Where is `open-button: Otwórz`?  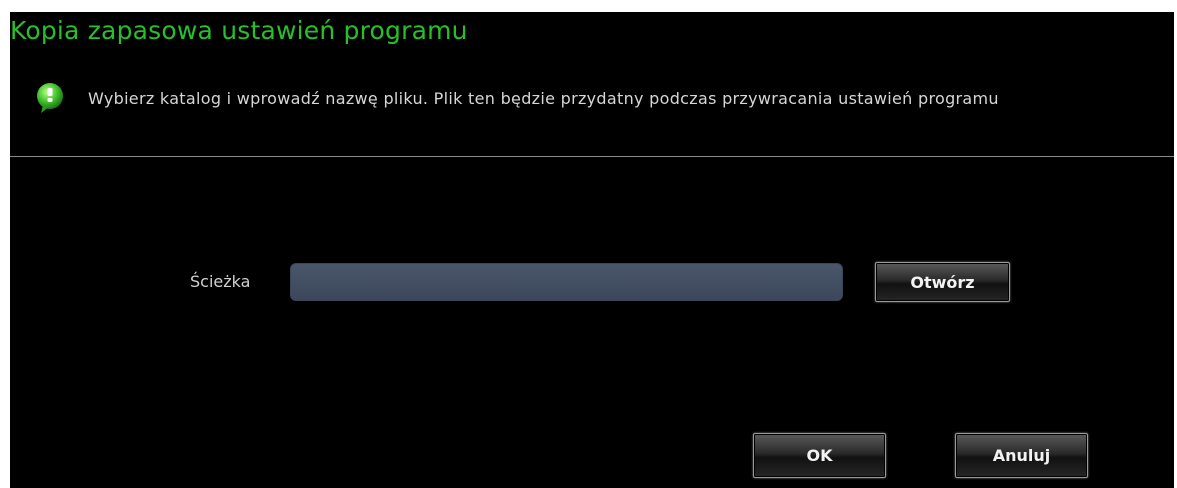 open-button: Otwórz is located at coordinates (942, 282).